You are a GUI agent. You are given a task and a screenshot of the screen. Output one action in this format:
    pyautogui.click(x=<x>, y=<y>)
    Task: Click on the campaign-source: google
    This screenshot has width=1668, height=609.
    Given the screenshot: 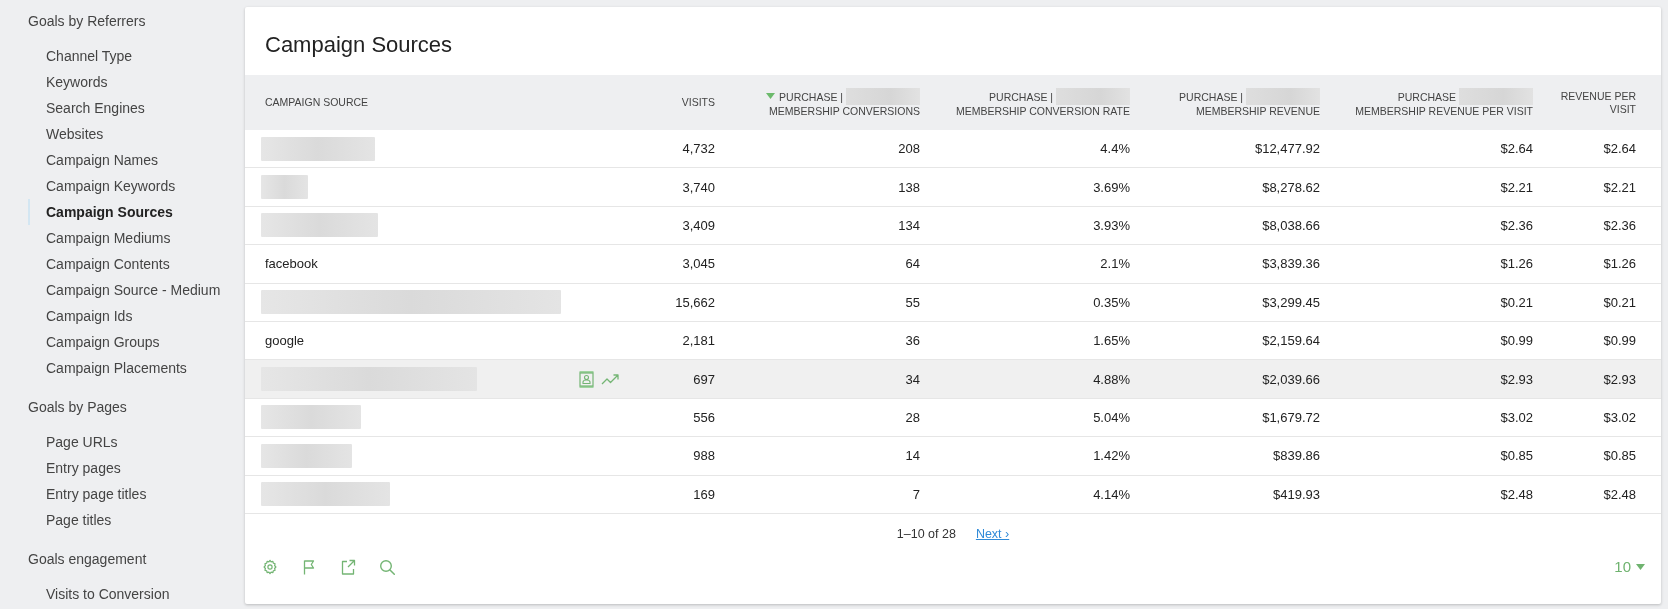 What is the action you would take?
    pyautogui.click(x=284, y=341)
    